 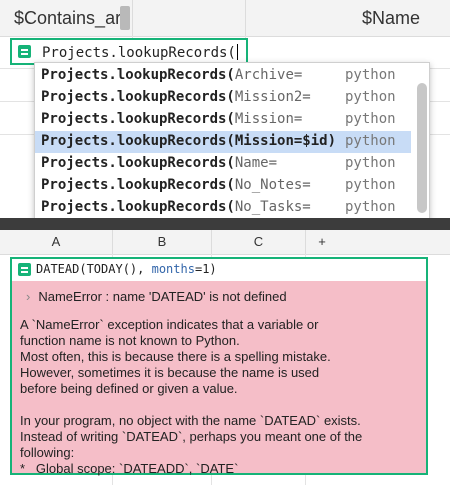 I want to click on column-header-c: C, so click(x=259, y=242).